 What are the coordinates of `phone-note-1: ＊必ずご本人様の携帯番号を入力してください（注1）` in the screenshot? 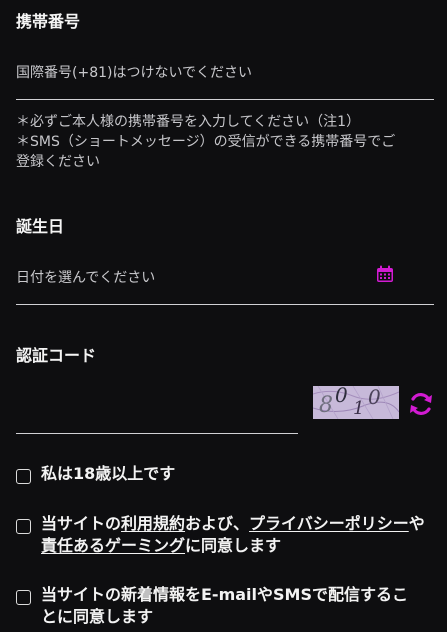 It's located at (188, 122).